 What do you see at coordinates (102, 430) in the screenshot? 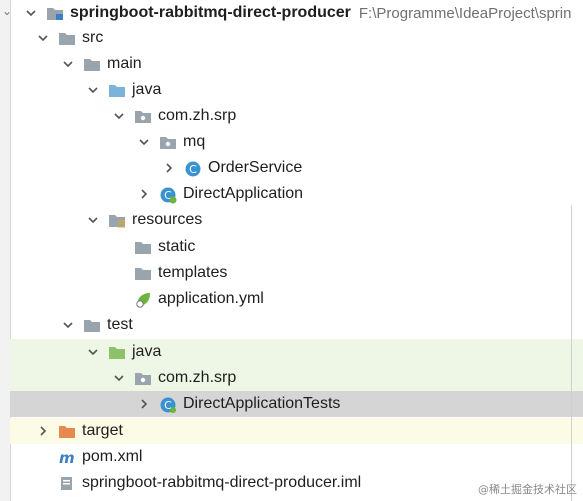
I see `node-label: target` at bounding box center [102, 430].